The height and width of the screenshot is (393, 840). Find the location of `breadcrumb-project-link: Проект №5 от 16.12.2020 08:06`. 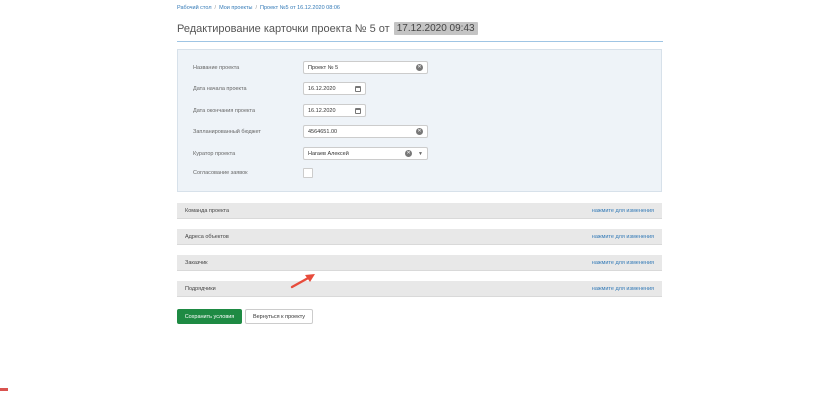

breadcrumb-project-link: Проект №5 от 16.12.2020 08:06 is located at coordinates (300, 8).